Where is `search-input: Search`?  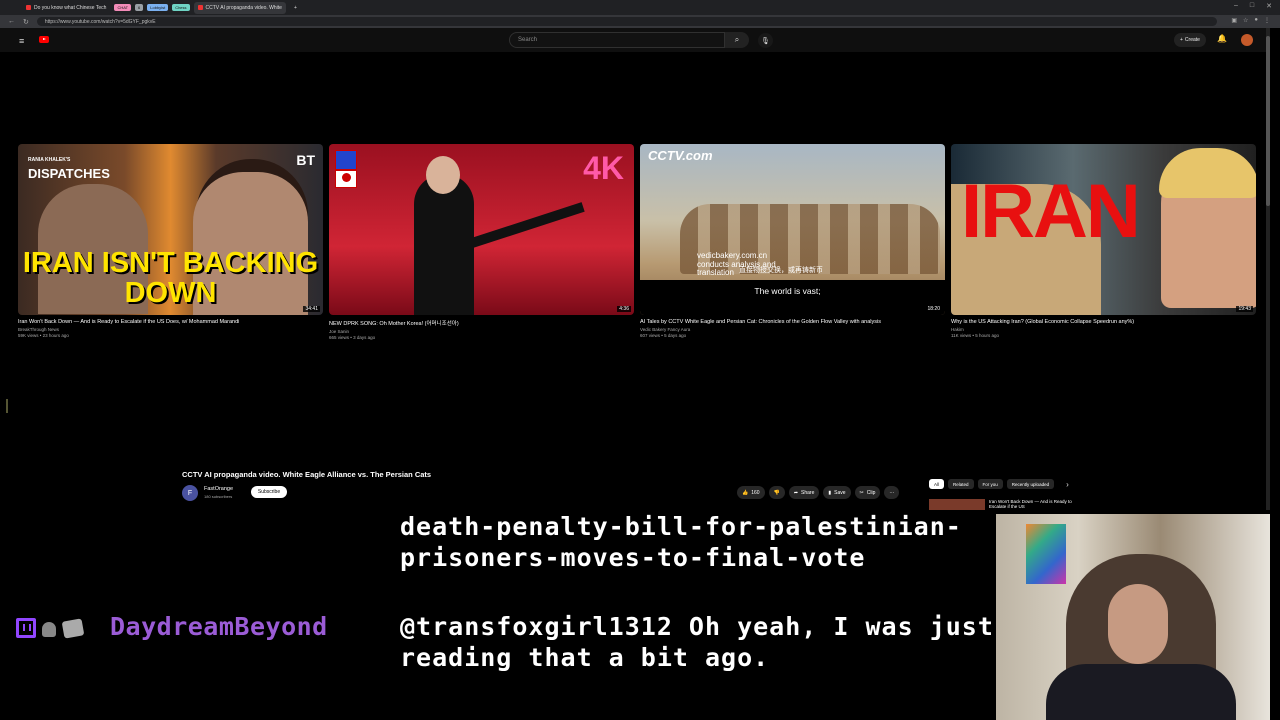 search-input: Search is located at coordinates (617, 40).